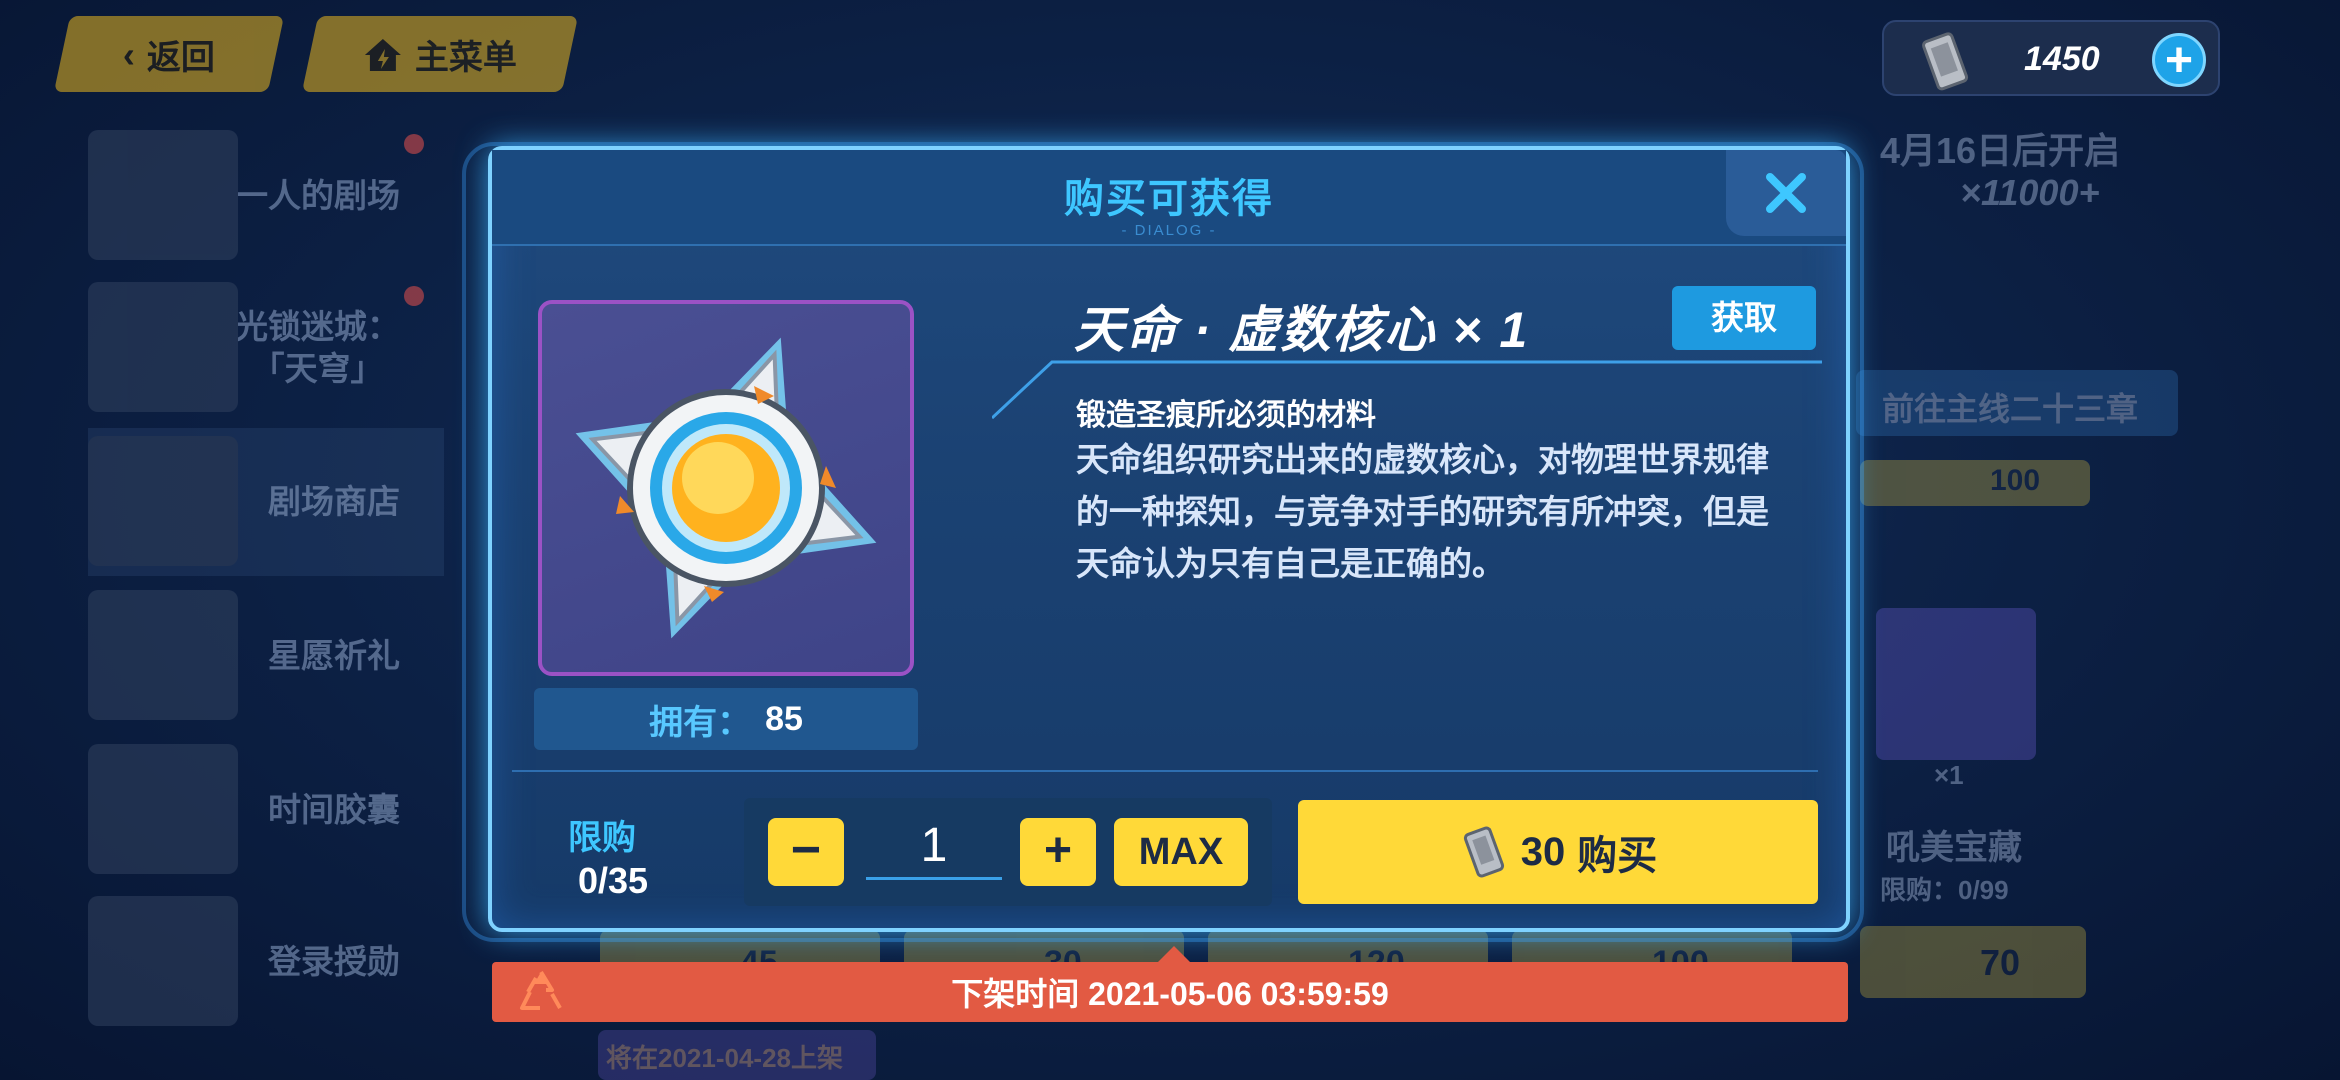 The image size is (2340, 1080). Describe the element at coordinates (266, 502) in the screenshot. I see `sidebar-item-theater-shop: 剧场商店` at that location.